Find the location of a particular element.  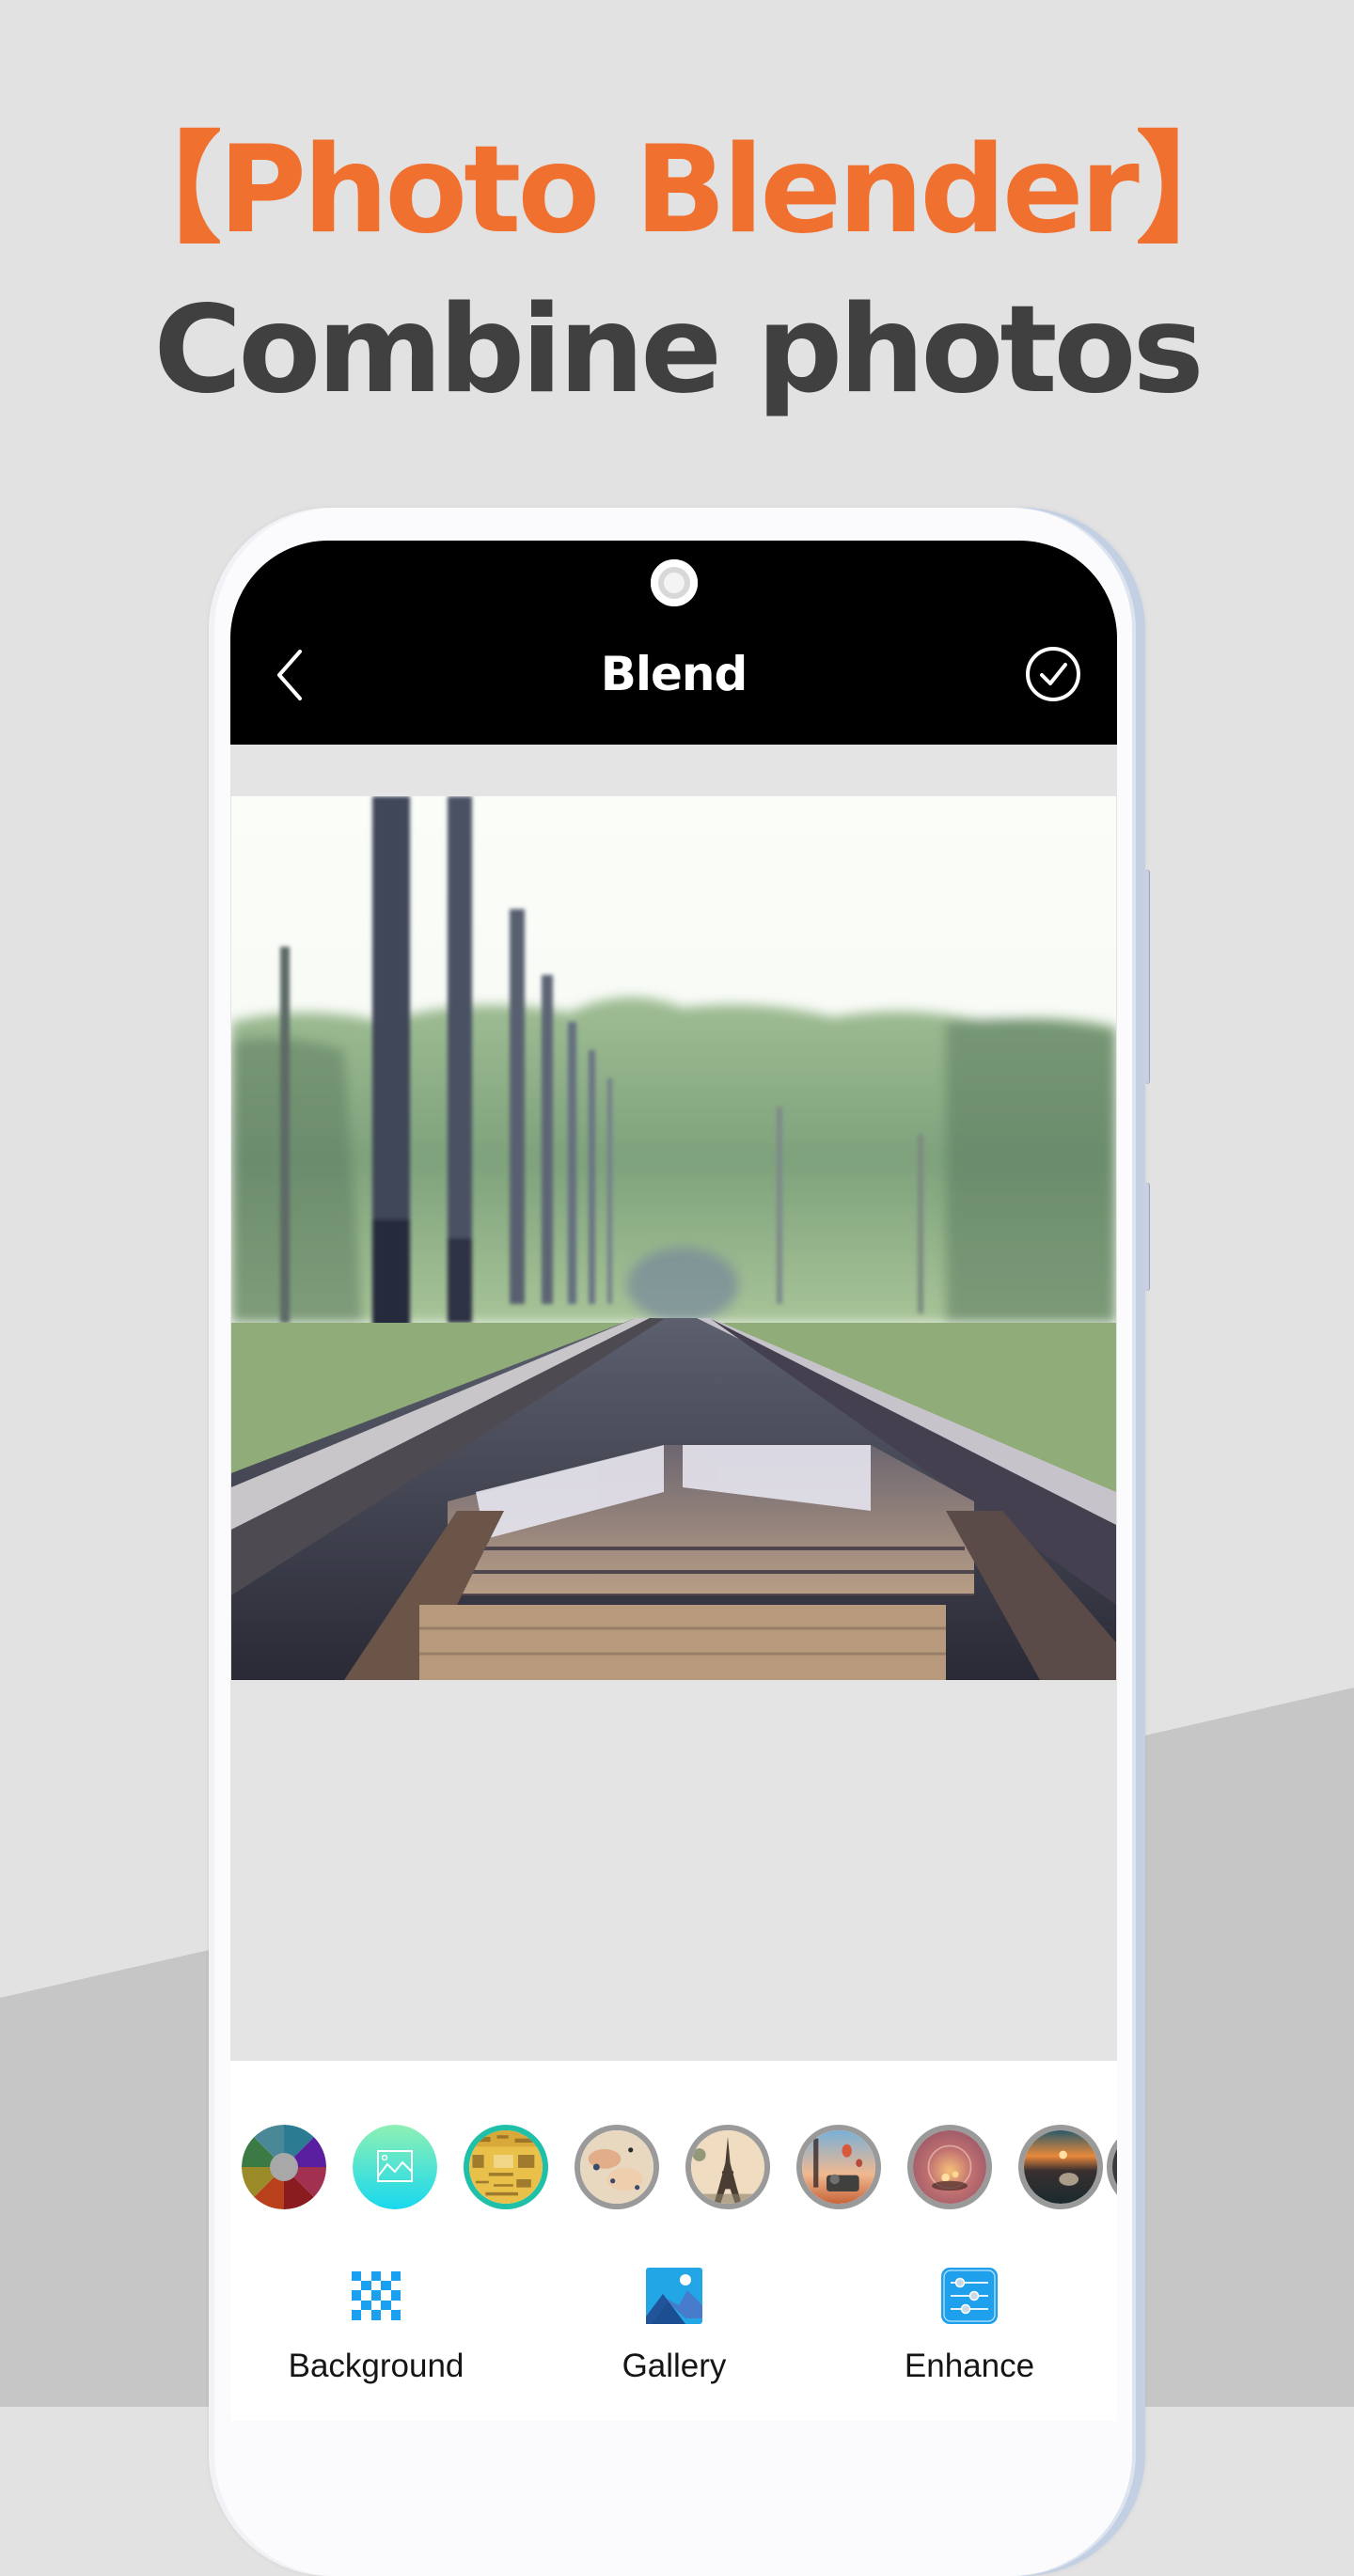

blend-option-pick-from-gallery is located at coordinates (395, 2167).